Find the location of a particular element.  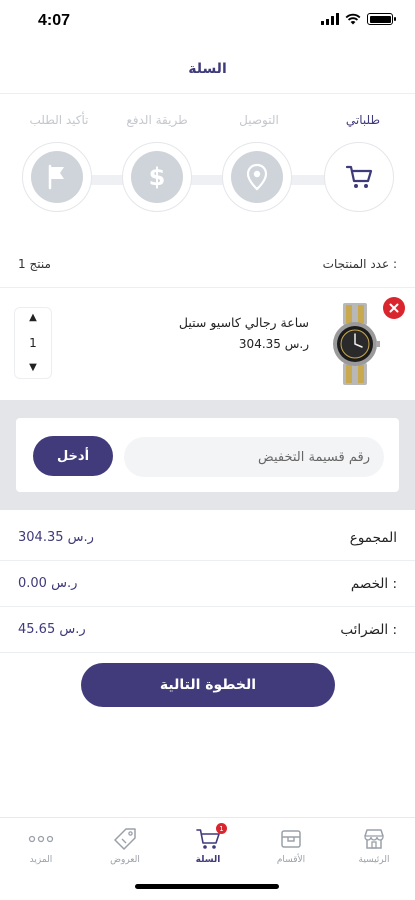

products-count-label: عدد المنتجات : is located at coordinates (359, 263).